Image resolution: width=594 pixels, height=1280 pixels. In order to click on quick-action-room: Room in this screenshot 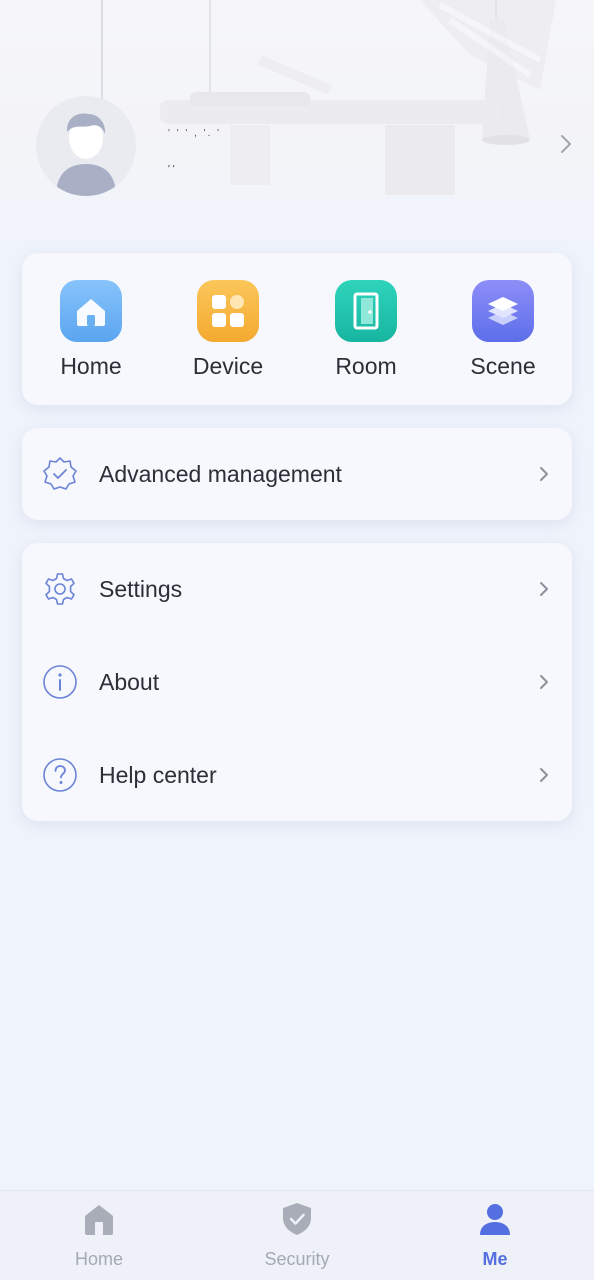, I will do `click(366, 329)`.